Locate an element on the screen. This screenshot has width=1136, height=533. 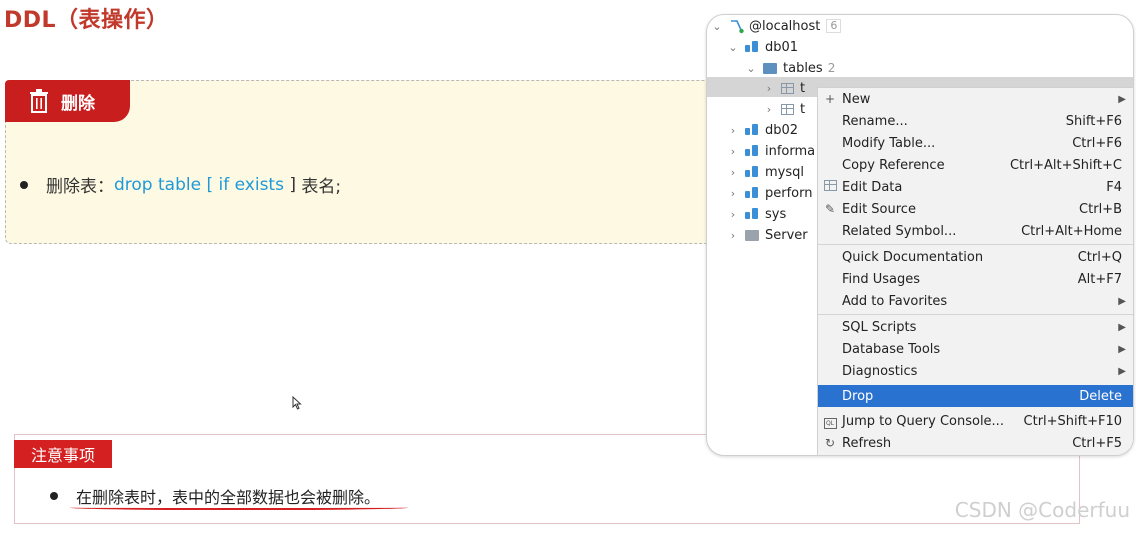
tree-table-1: › t is located at coordinates (784, 88).